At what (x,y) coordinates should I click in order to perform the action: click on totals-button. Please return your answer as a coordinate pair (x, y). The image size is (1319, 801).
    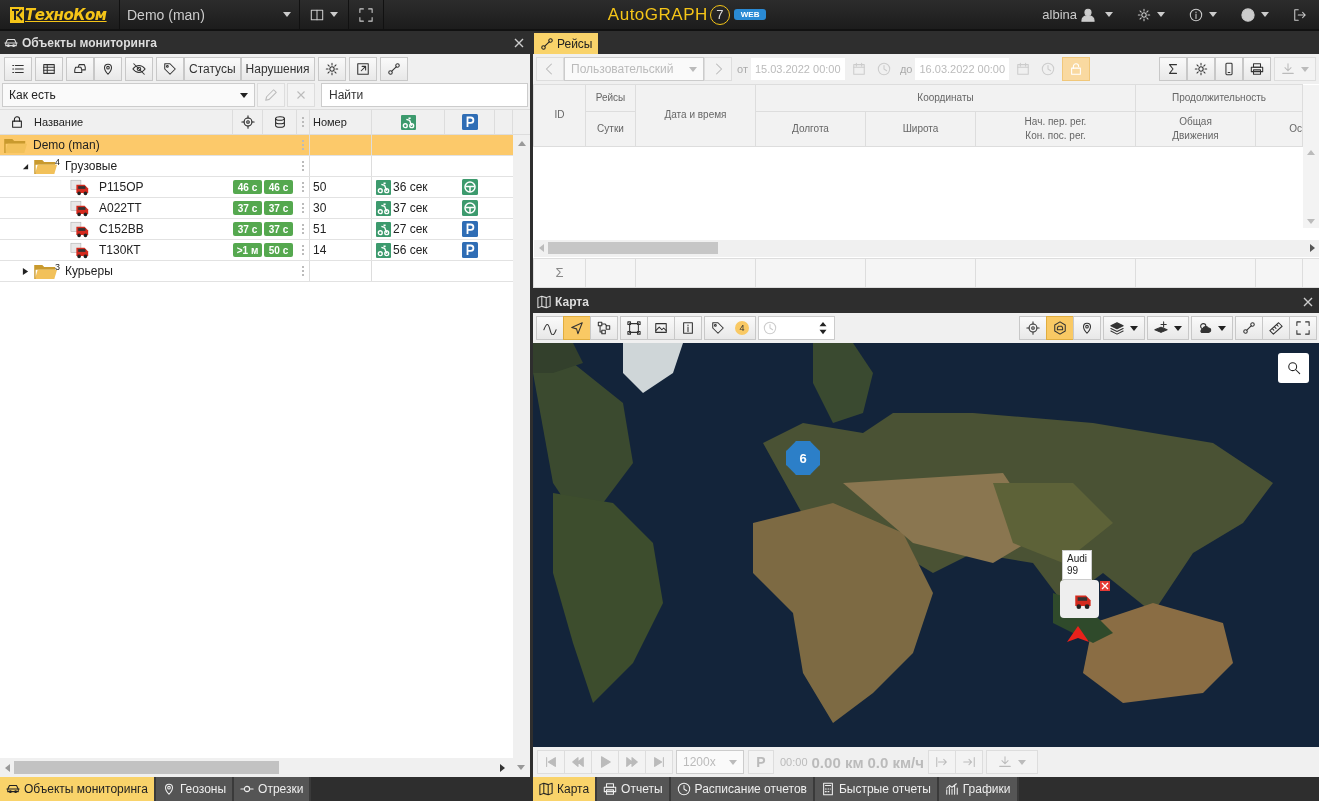
    Looking at the image, I should click on (1173, 69).